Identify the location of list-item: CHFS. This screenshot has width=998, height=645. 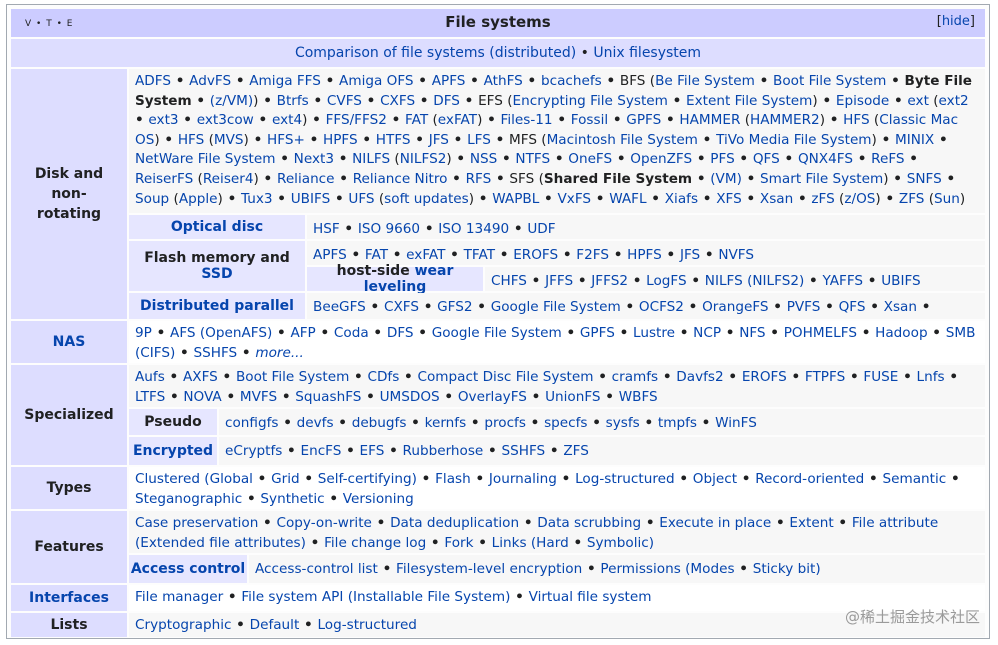
(509, 281).